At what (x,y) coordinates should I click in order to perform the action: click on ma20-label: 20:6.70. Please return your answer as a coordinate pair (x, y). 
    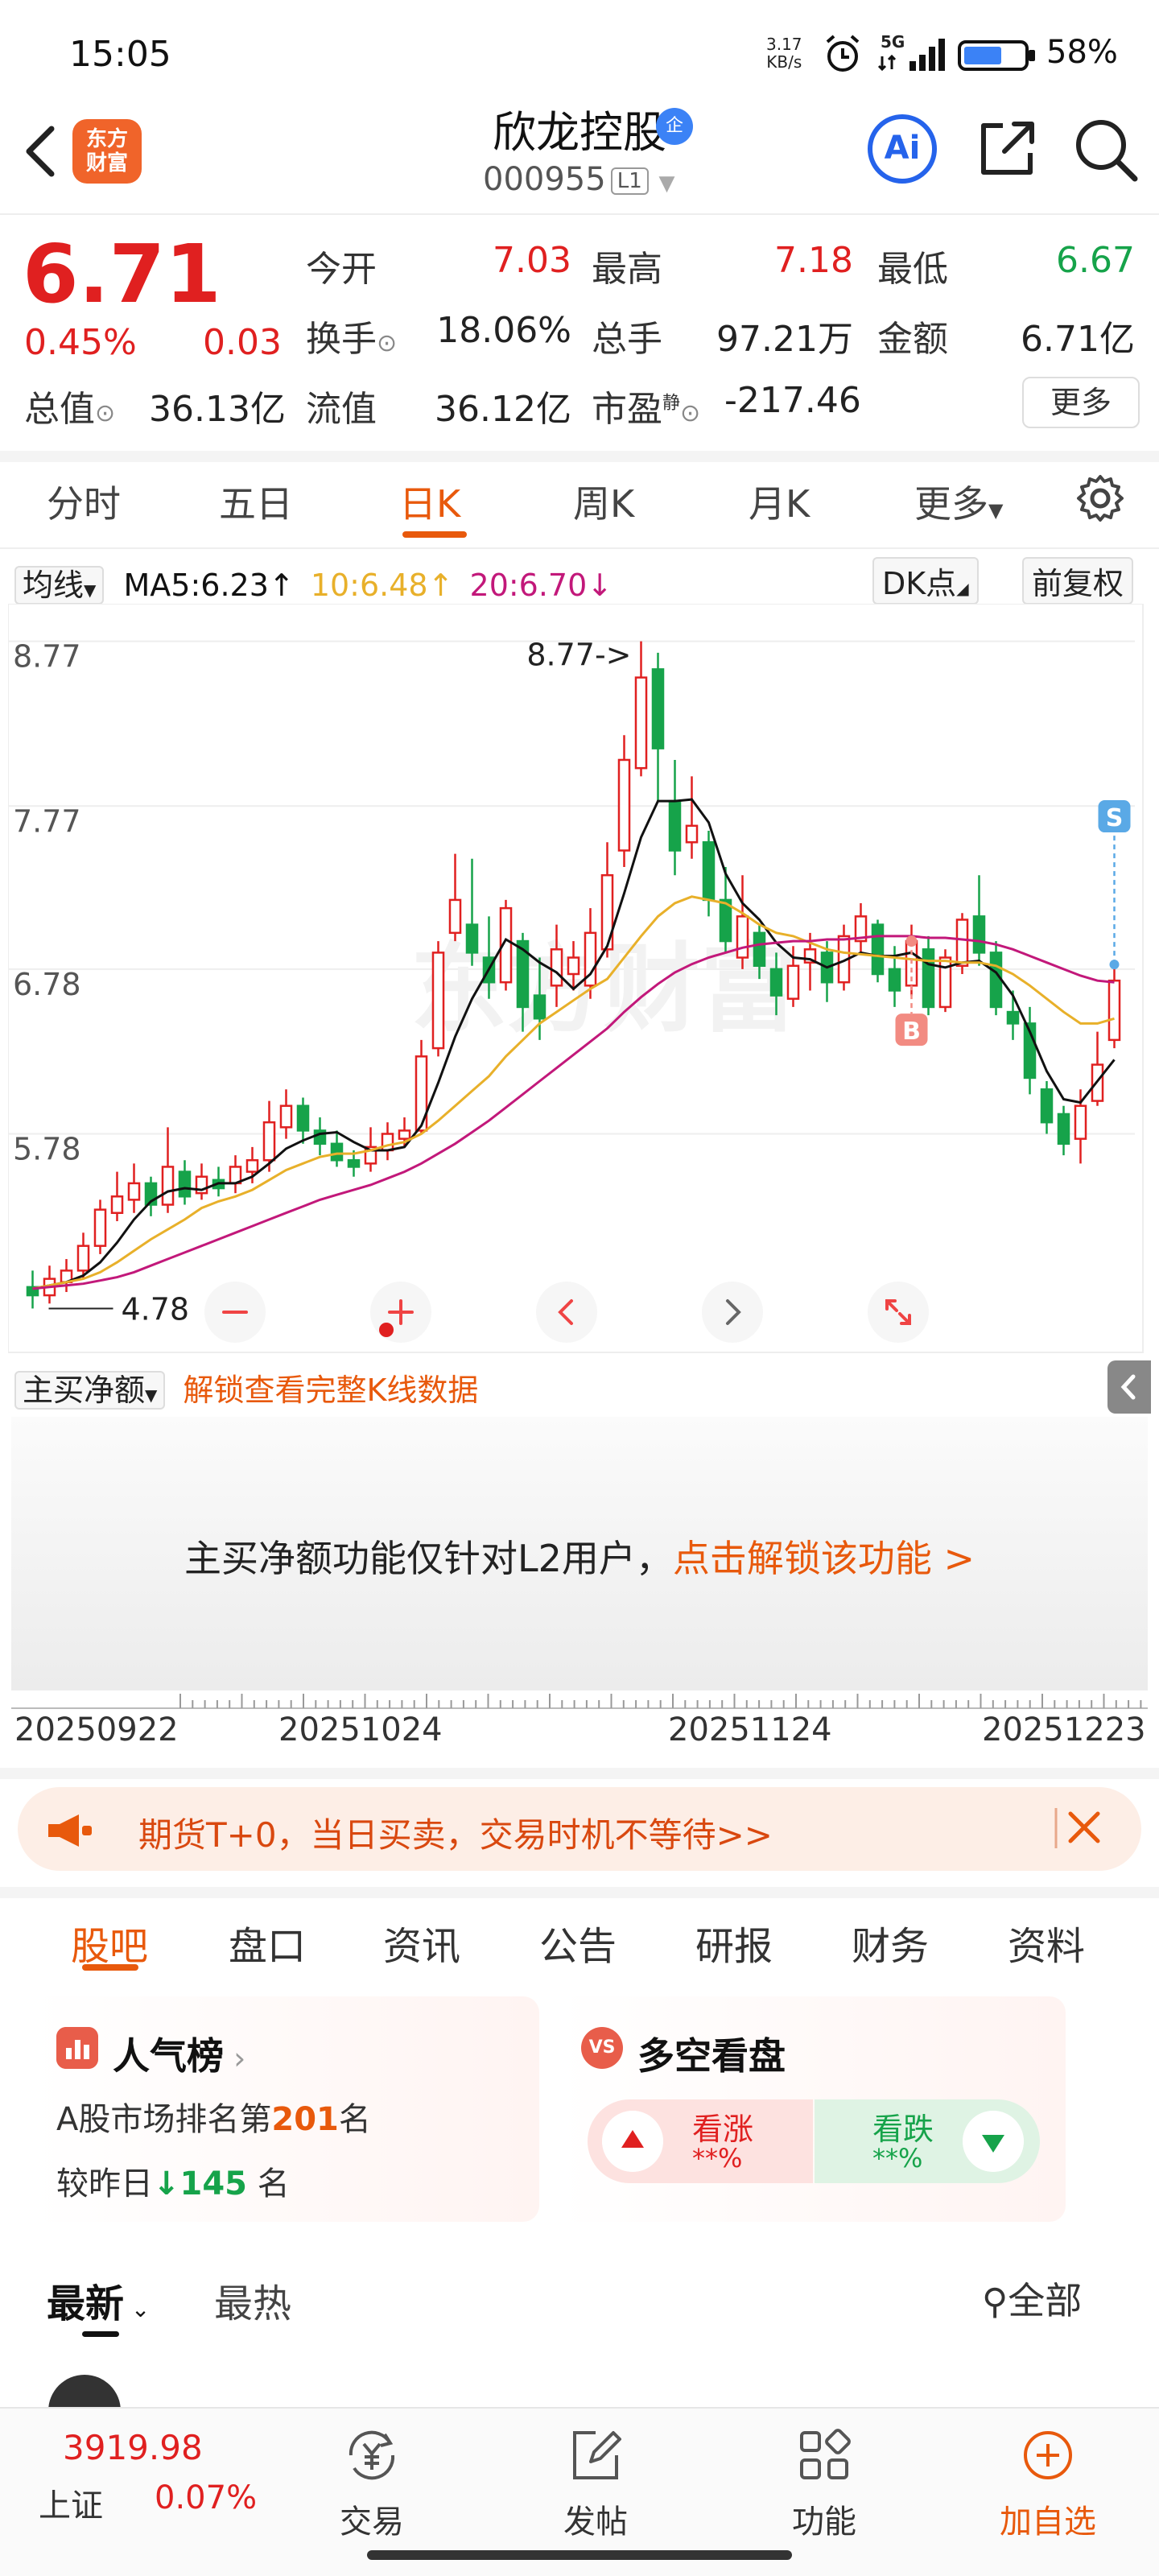
    Looking at the image, I should click on (528, 585).